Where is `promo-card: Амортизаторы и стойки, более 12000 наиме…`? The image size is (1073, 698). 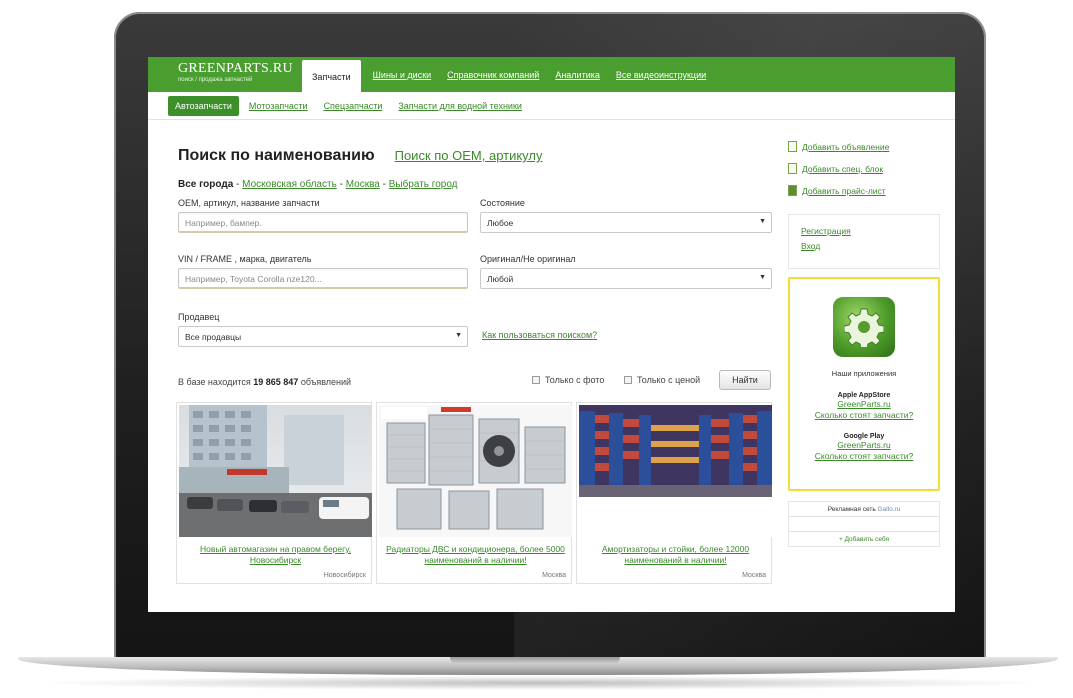 promo-card: Амортизаторы и стойки, более 12000 наиме… is located at coordinates (674, 493).